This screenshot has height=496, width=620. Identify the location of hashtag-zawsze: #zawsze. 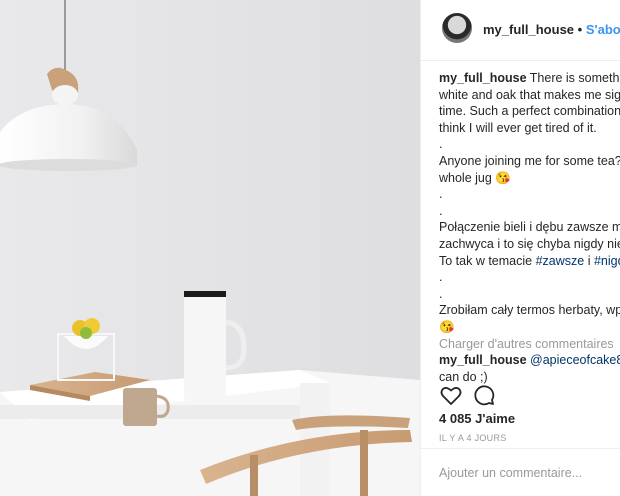
(560, 261).